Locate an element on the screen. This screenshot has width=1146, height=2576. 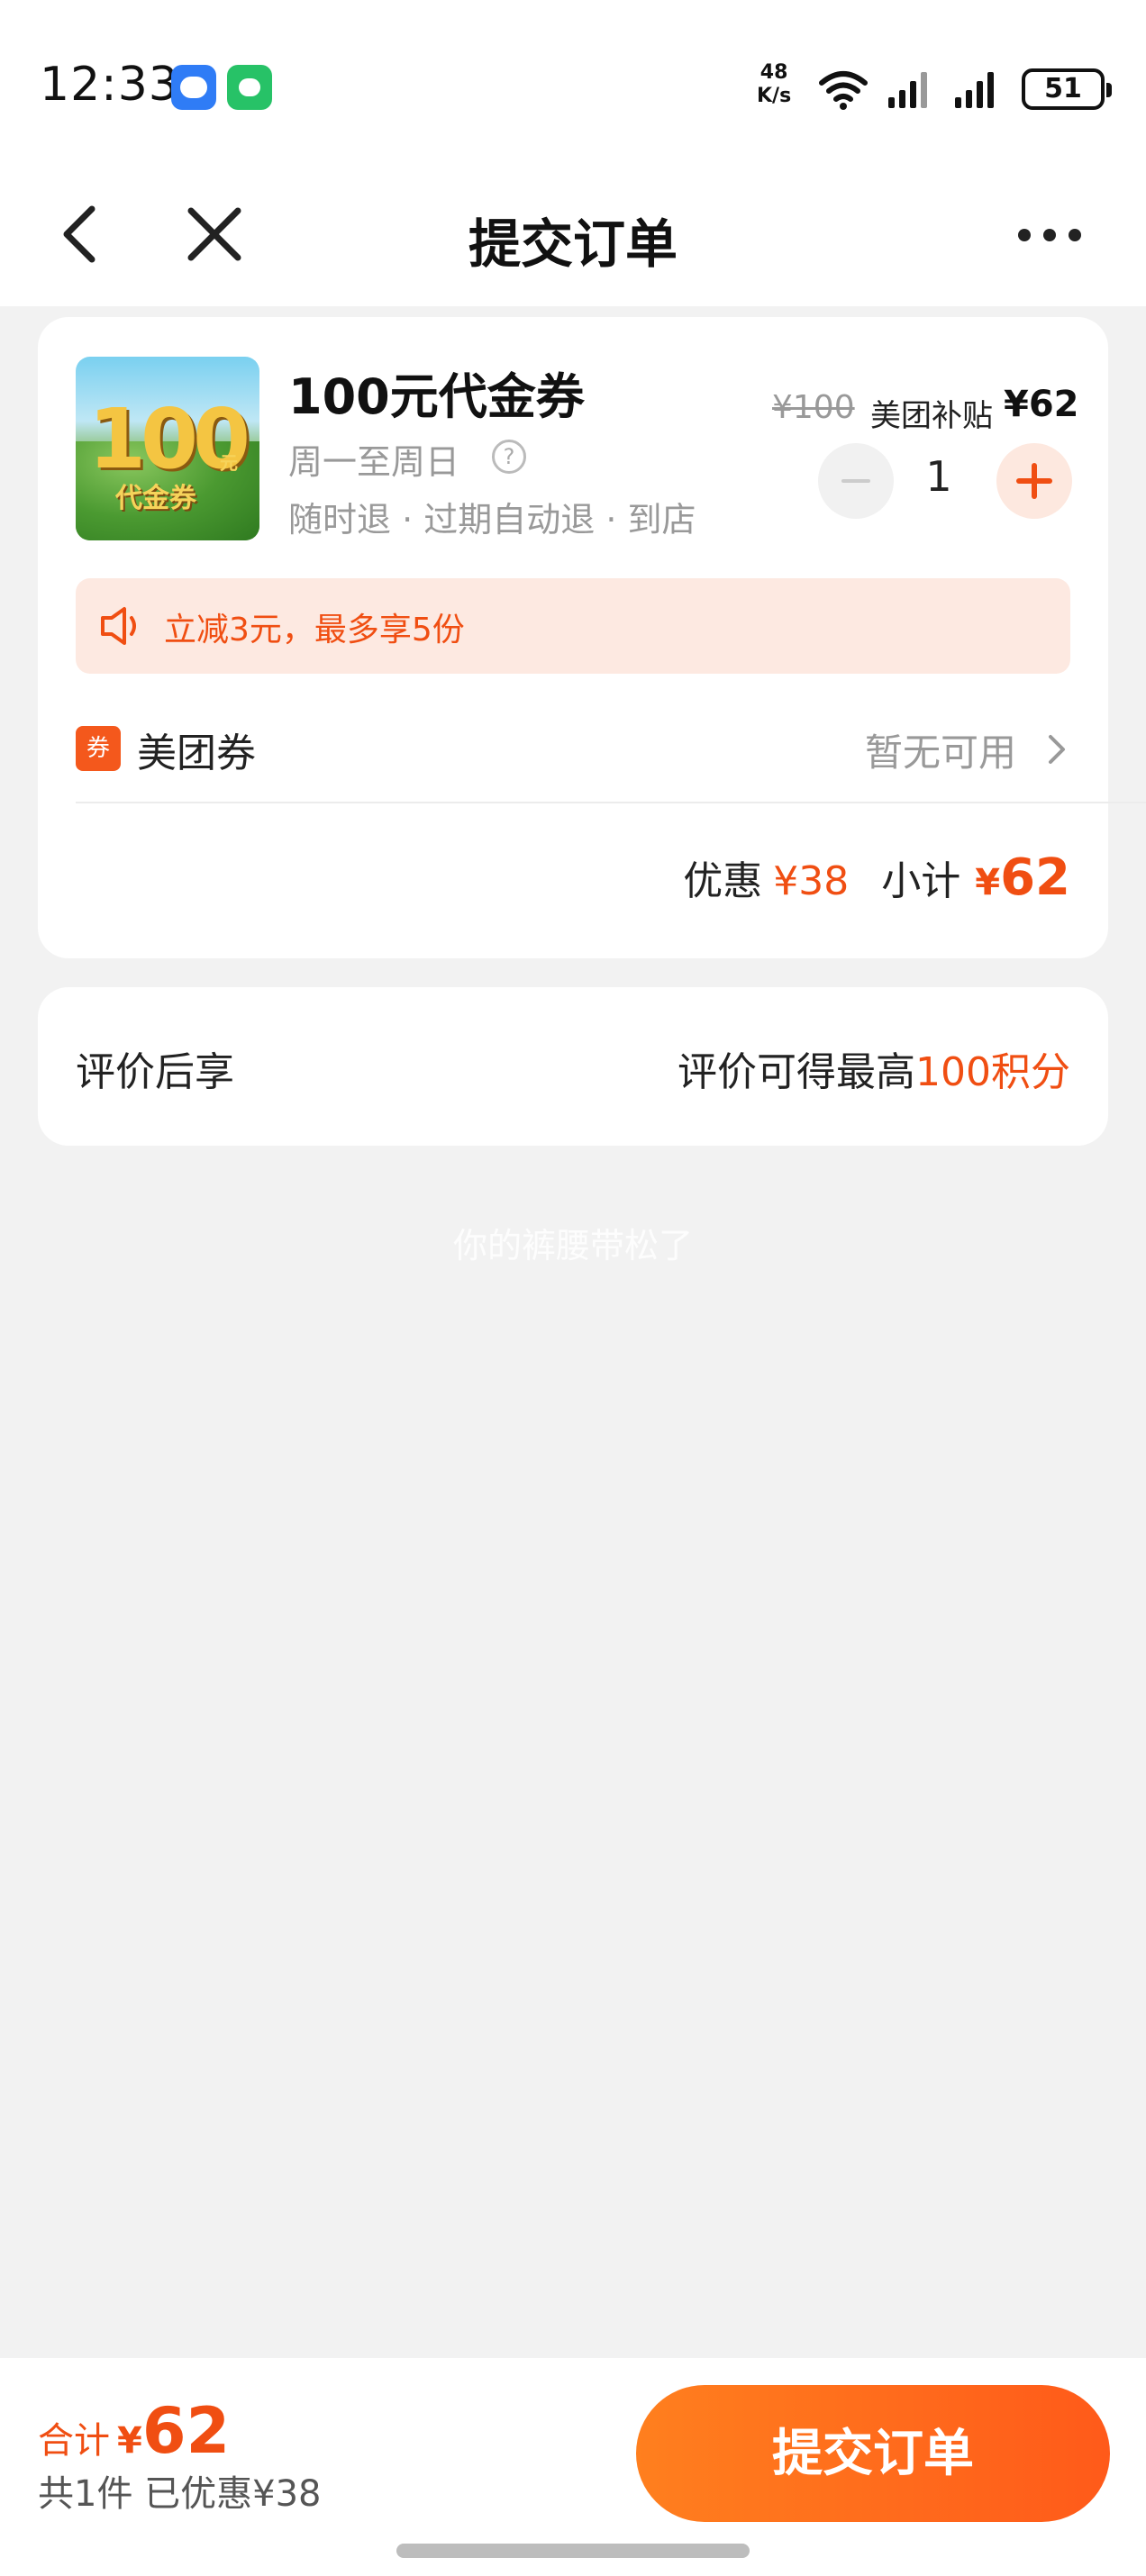
total-line: 合计 ¥ 62 is located at coordinates (134, 2431).